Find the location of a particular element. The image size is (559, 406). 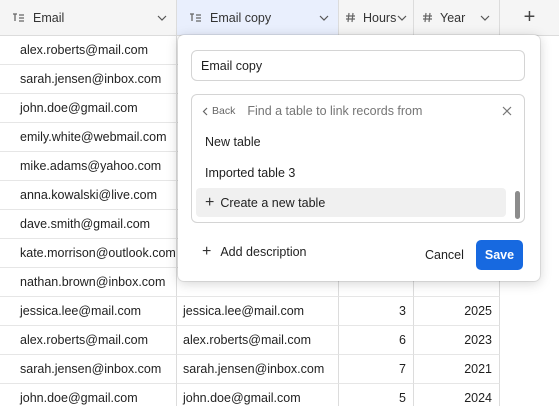

column-header-hours: Hours is located at coordinates (376, 18).